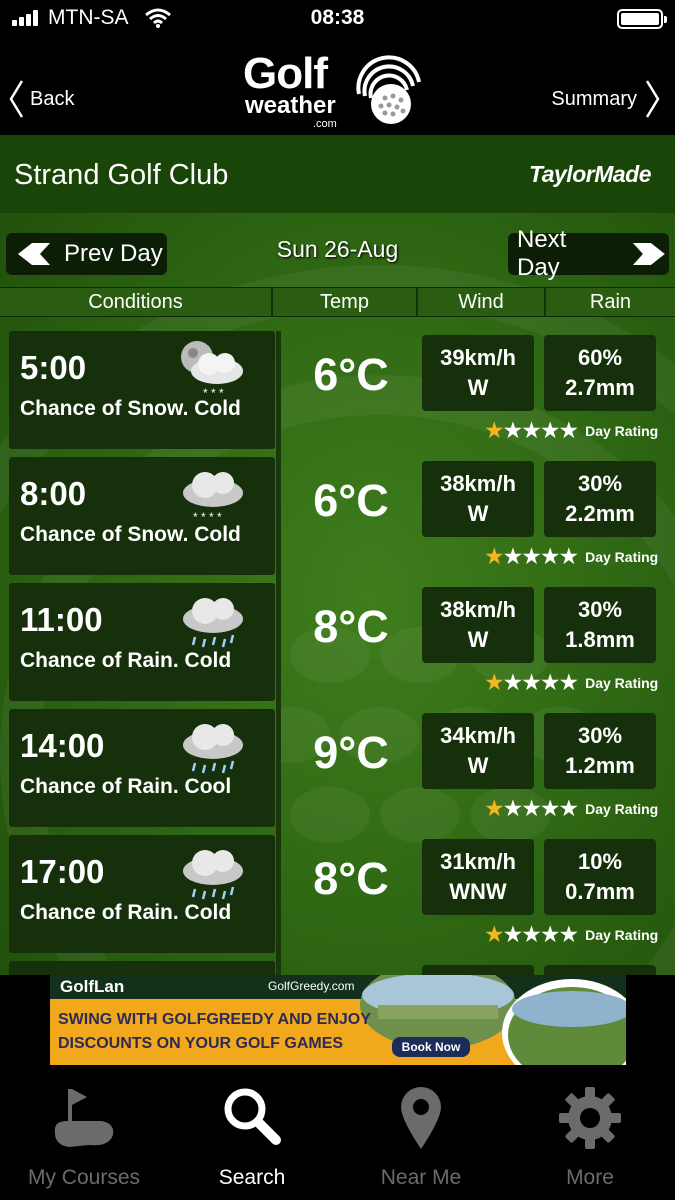 Image resolution: width=675 pixels, height=1200 pixels. Describe the element at coordinates (600, 891) in the screenshot. I see `rain-amount: 0.7mm` at that location.